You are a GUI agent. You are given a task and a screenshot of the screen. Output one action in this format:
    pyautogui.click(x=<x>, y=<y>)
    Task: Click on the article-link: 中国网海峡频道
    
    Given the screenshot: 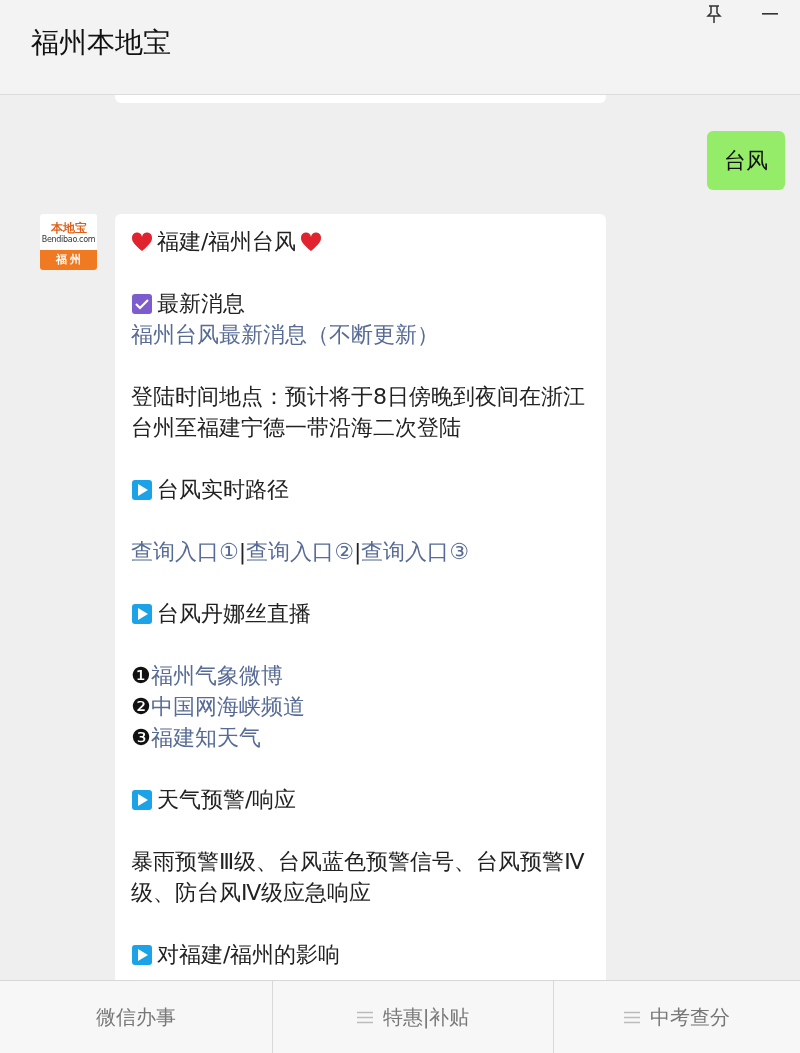 What is the action you would take?
    pyautogui.click(x=227, y=706)
    